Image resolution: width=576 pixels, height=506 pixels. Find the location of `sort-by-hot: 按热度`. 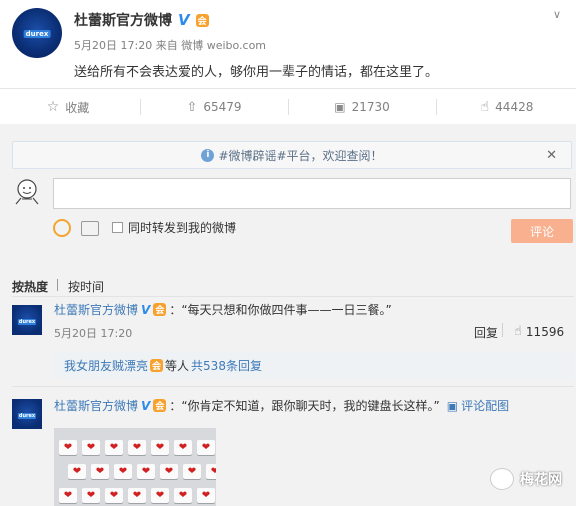

sort-by-hot: 按热度 is located at coordinates (30, 286).